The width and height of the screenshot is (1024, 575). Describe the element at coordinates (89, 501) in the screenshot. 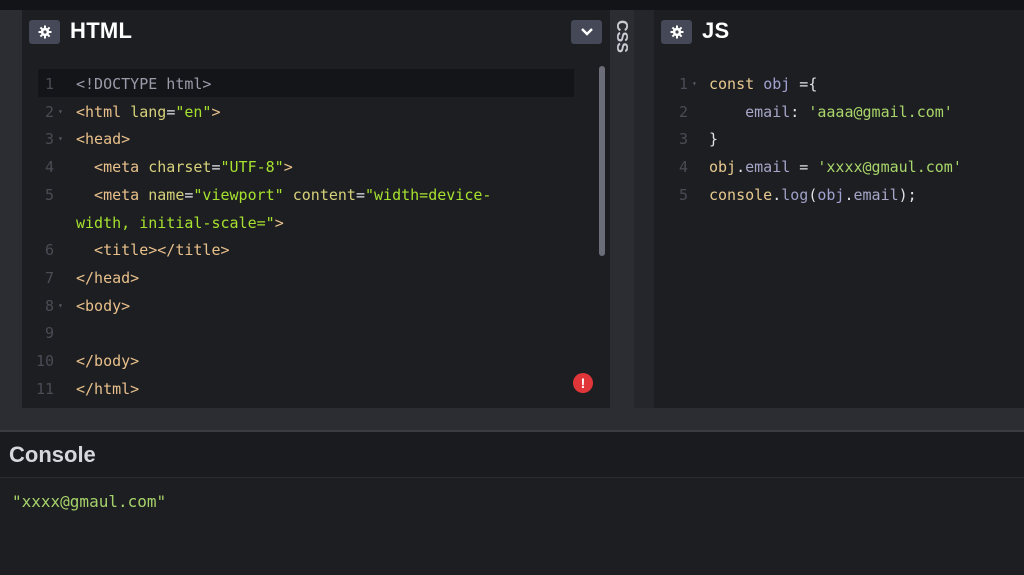

I see `console-output-line: "xxxx@gmaul.com"` at that location.